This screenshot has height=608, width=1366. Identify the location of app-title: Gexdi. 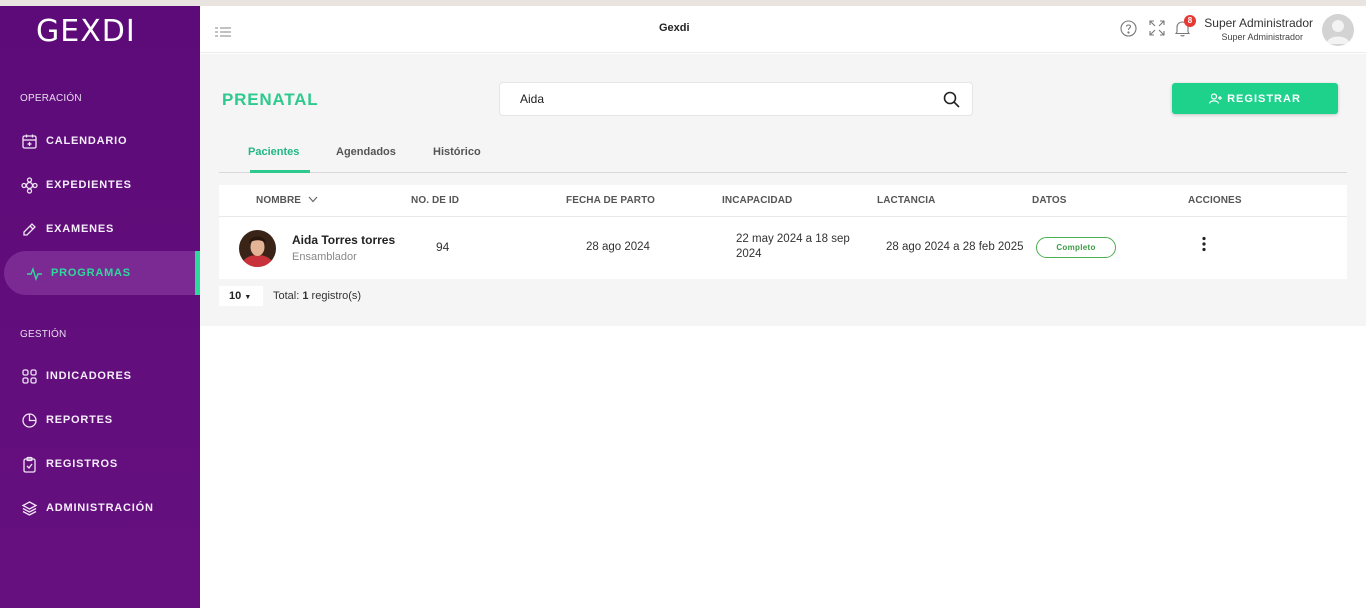
(674, 28).